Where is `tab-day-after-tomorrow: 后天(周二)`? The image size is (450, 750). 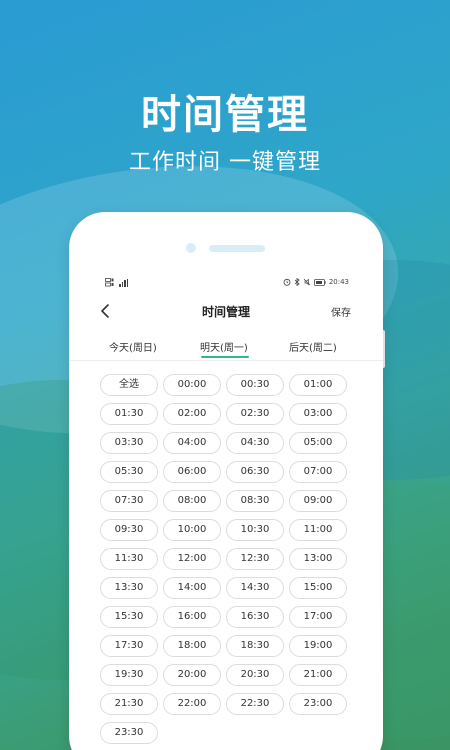
tab-day-after-tomorrow: 后天(周二) is located at coordinates (313, 346).